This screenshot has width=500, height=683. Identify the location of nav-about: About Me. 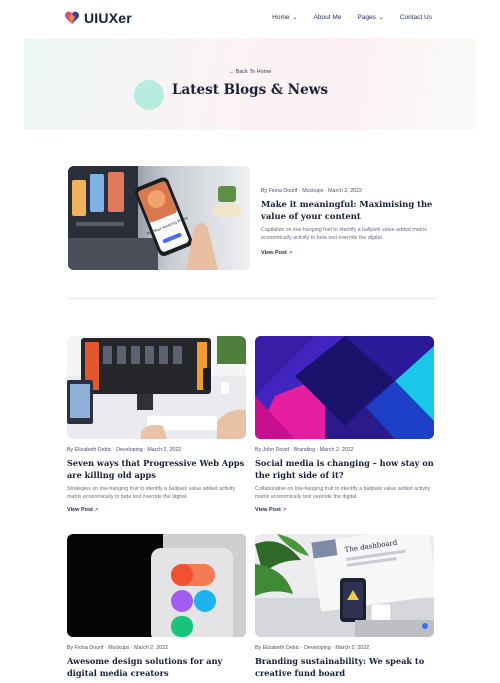
(328, 17).